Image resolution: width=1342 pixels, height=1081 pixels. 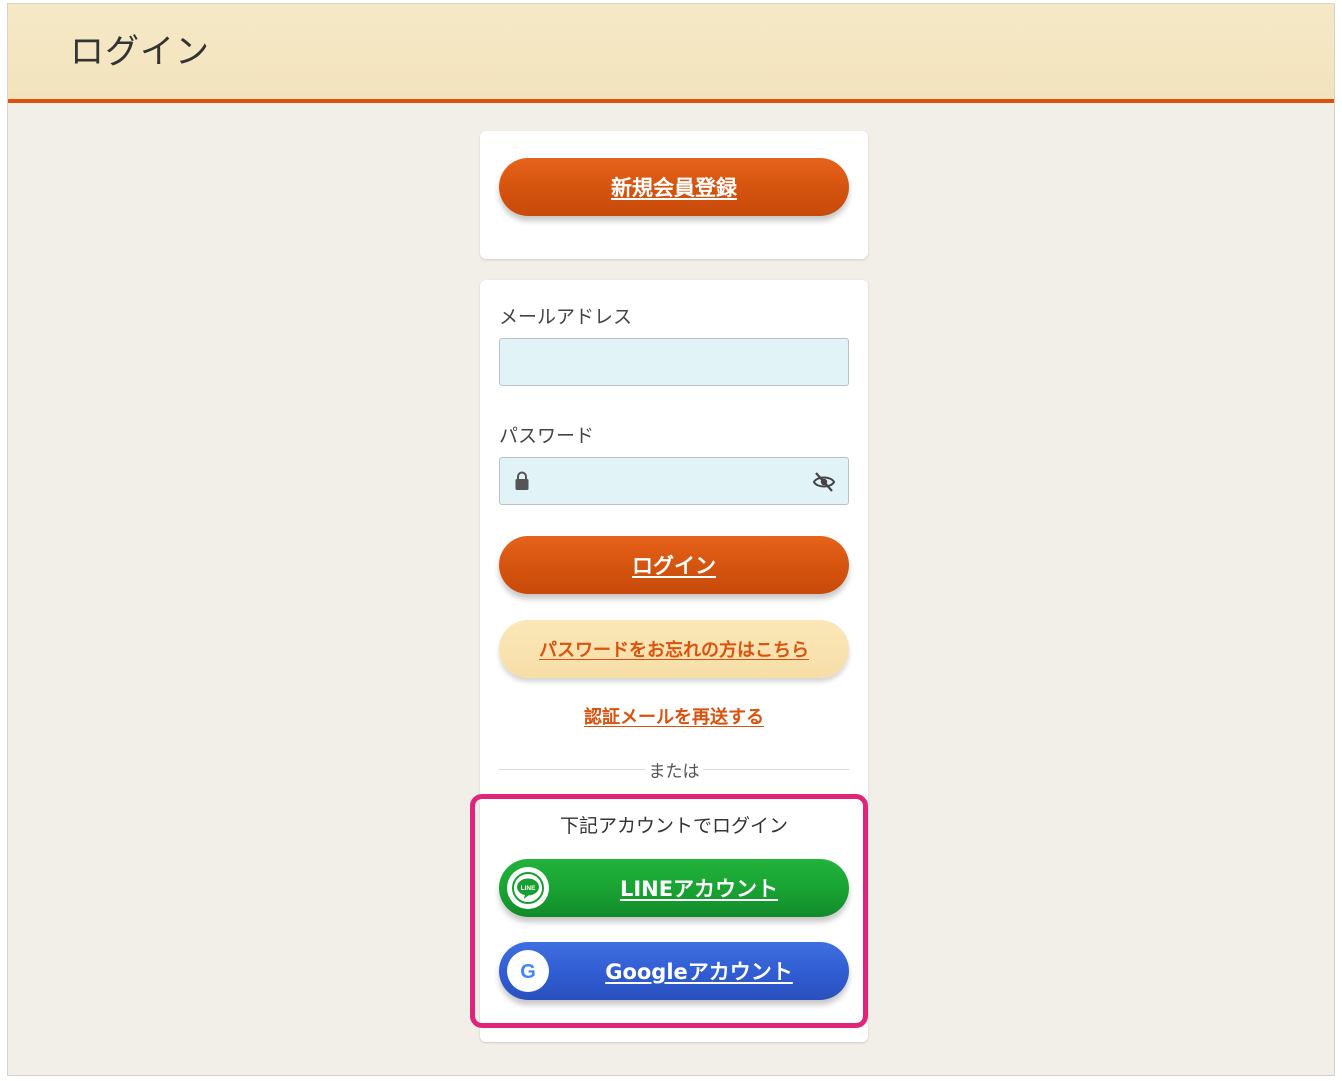 I want to click on email-field, so click(x=662, y=363).